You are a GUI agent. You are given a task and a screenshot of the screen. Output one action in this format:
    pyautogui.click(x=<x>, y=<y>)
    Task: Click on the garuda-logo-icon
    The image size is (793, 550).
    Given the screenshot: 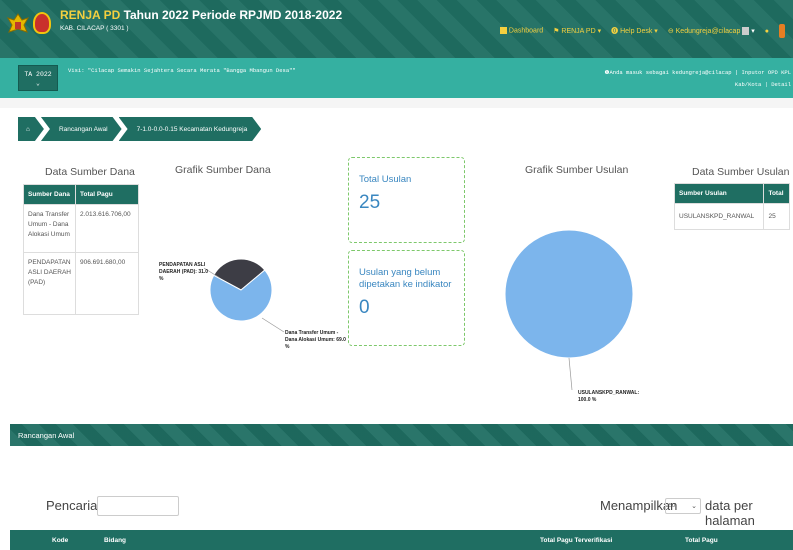 What is the action you would take?
    pyautogui.click(x=18, y=23)
    